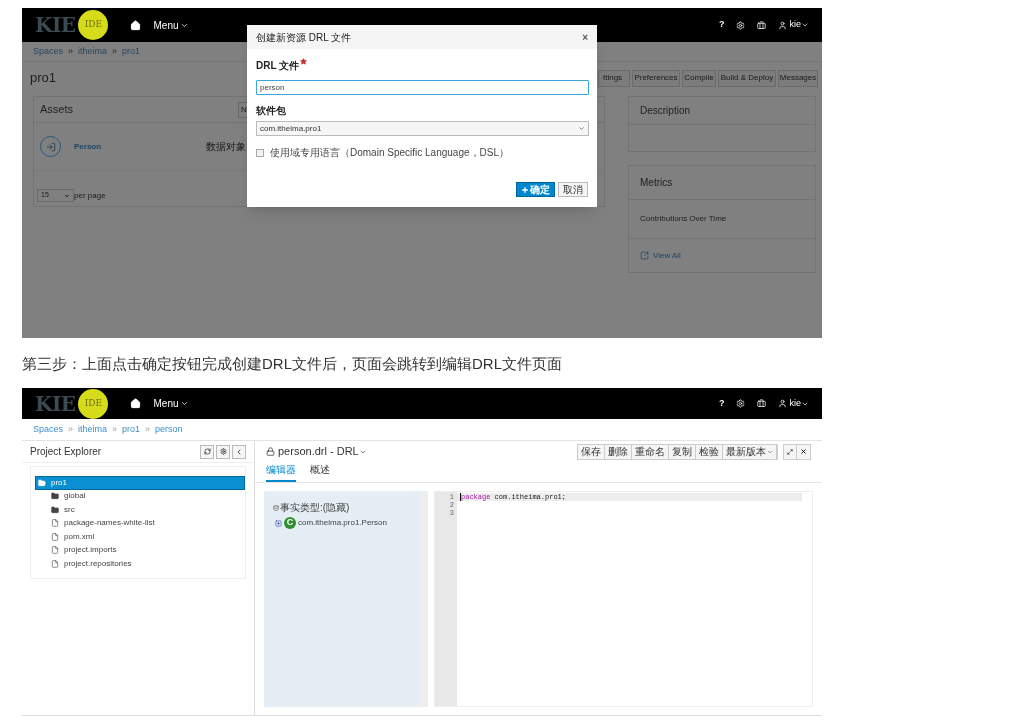 The image size is (1030, 728). I want to click on close-icon, so click(803, 451).